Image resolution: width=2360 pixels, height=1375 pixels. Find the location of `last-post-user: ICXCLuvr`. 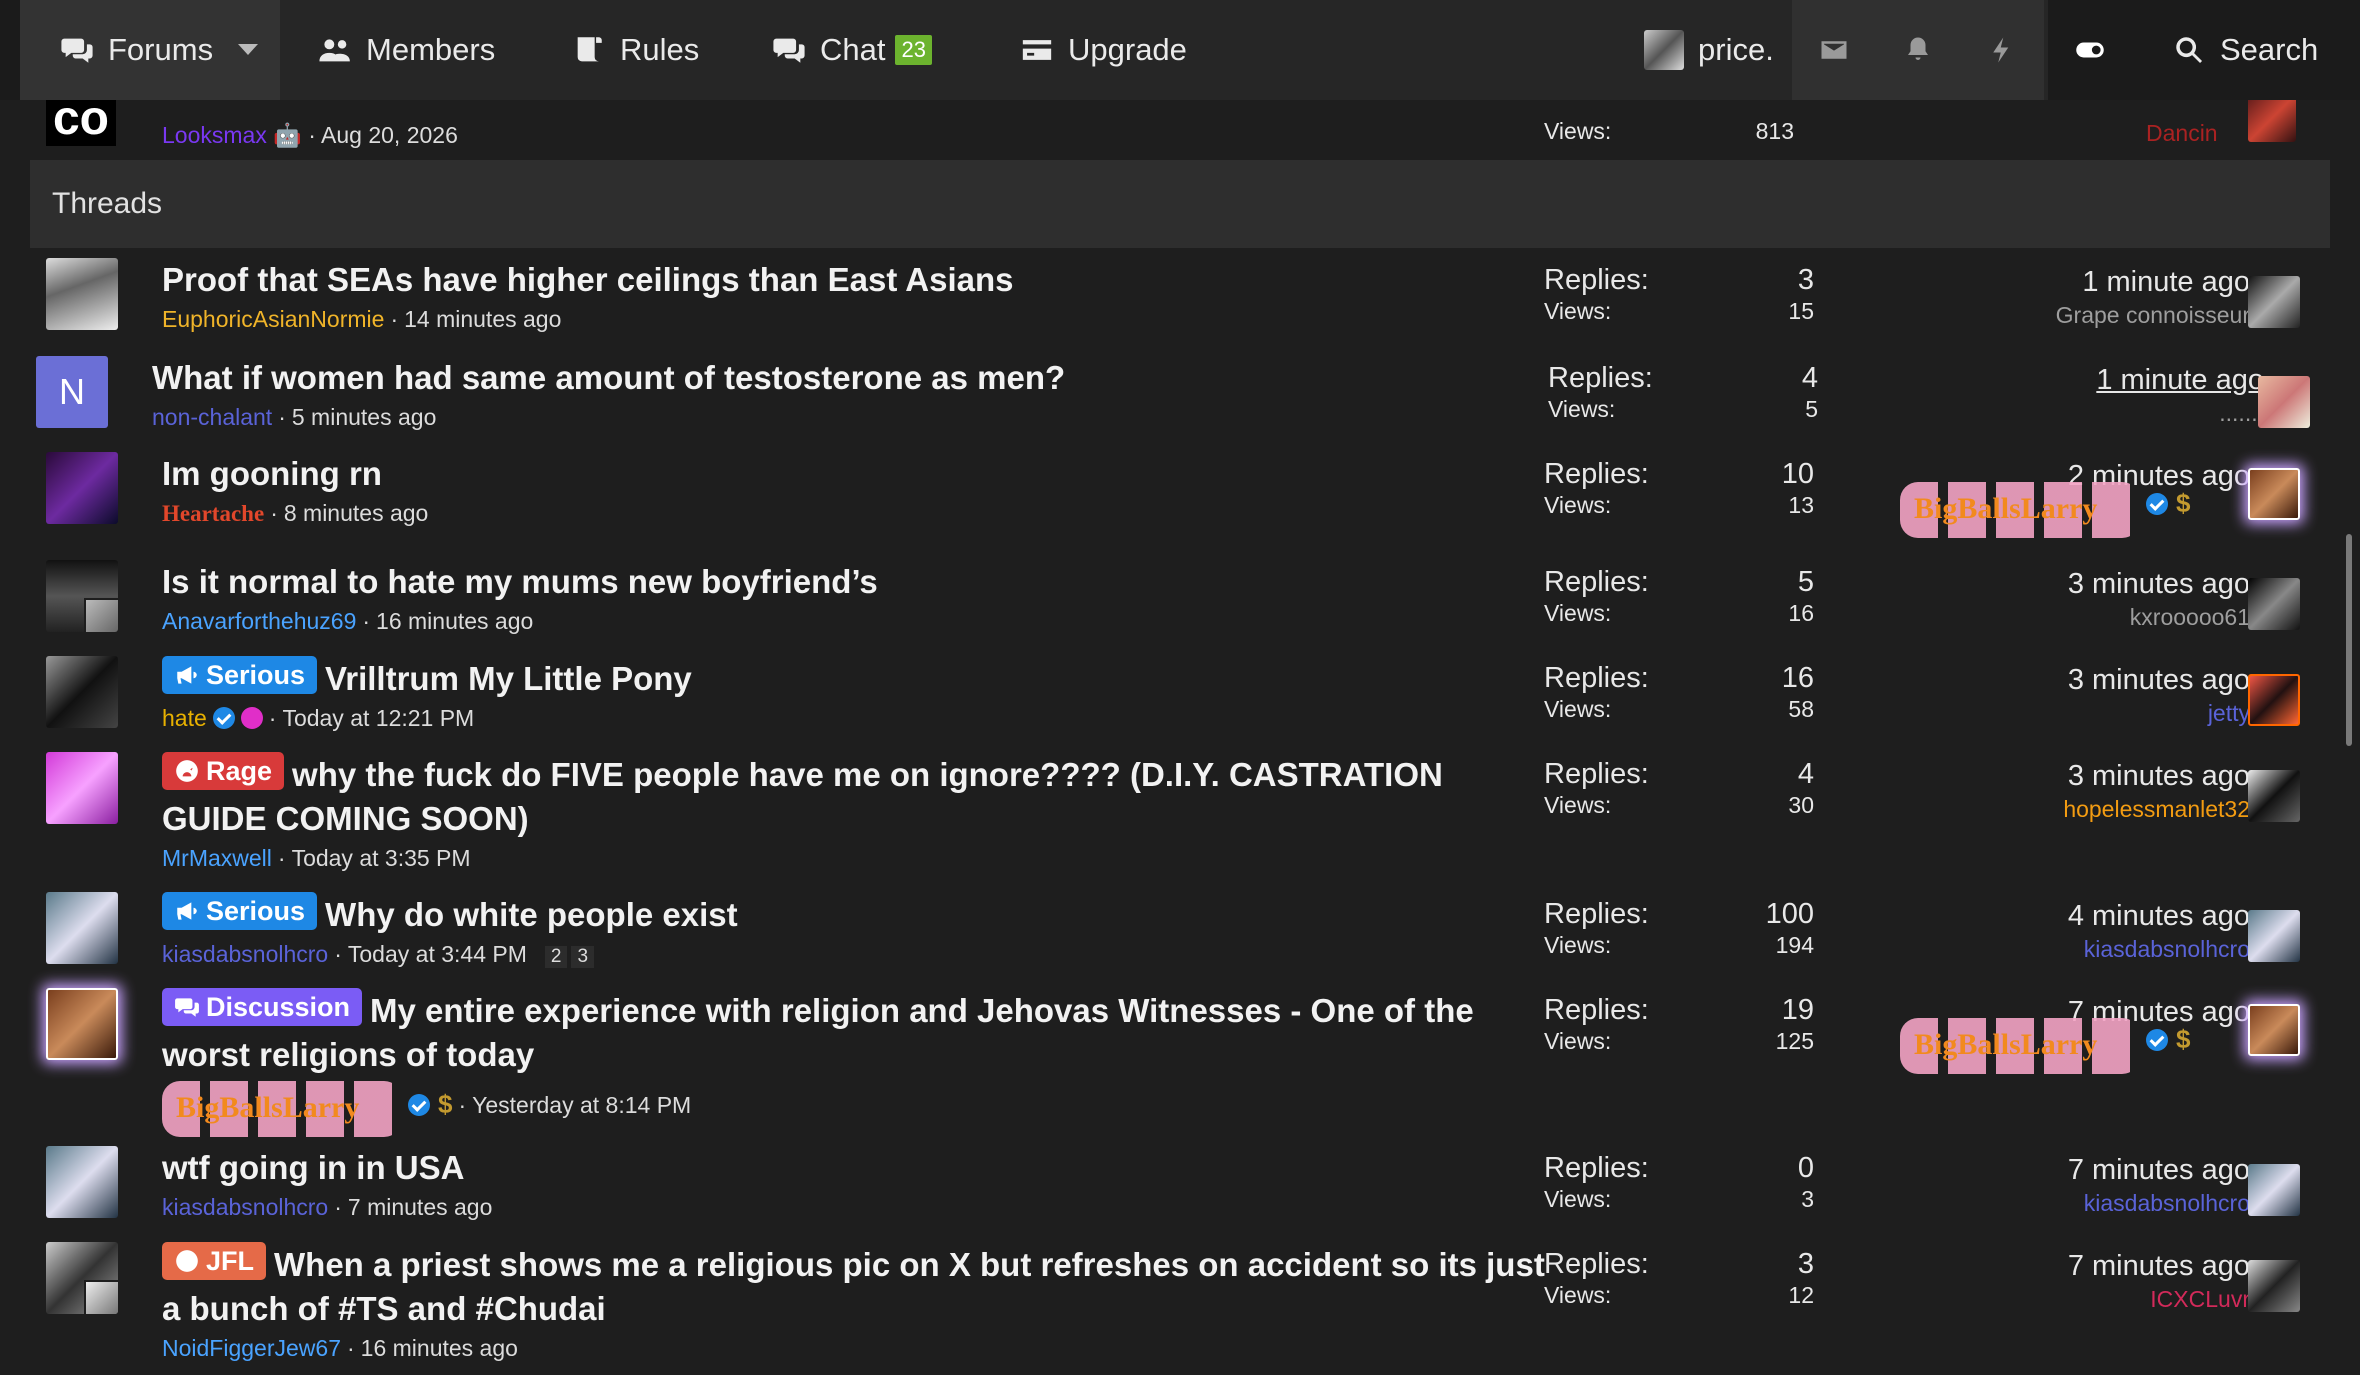

last-post-user: ICXCLuvr is located at coordinates (2040, 1299).